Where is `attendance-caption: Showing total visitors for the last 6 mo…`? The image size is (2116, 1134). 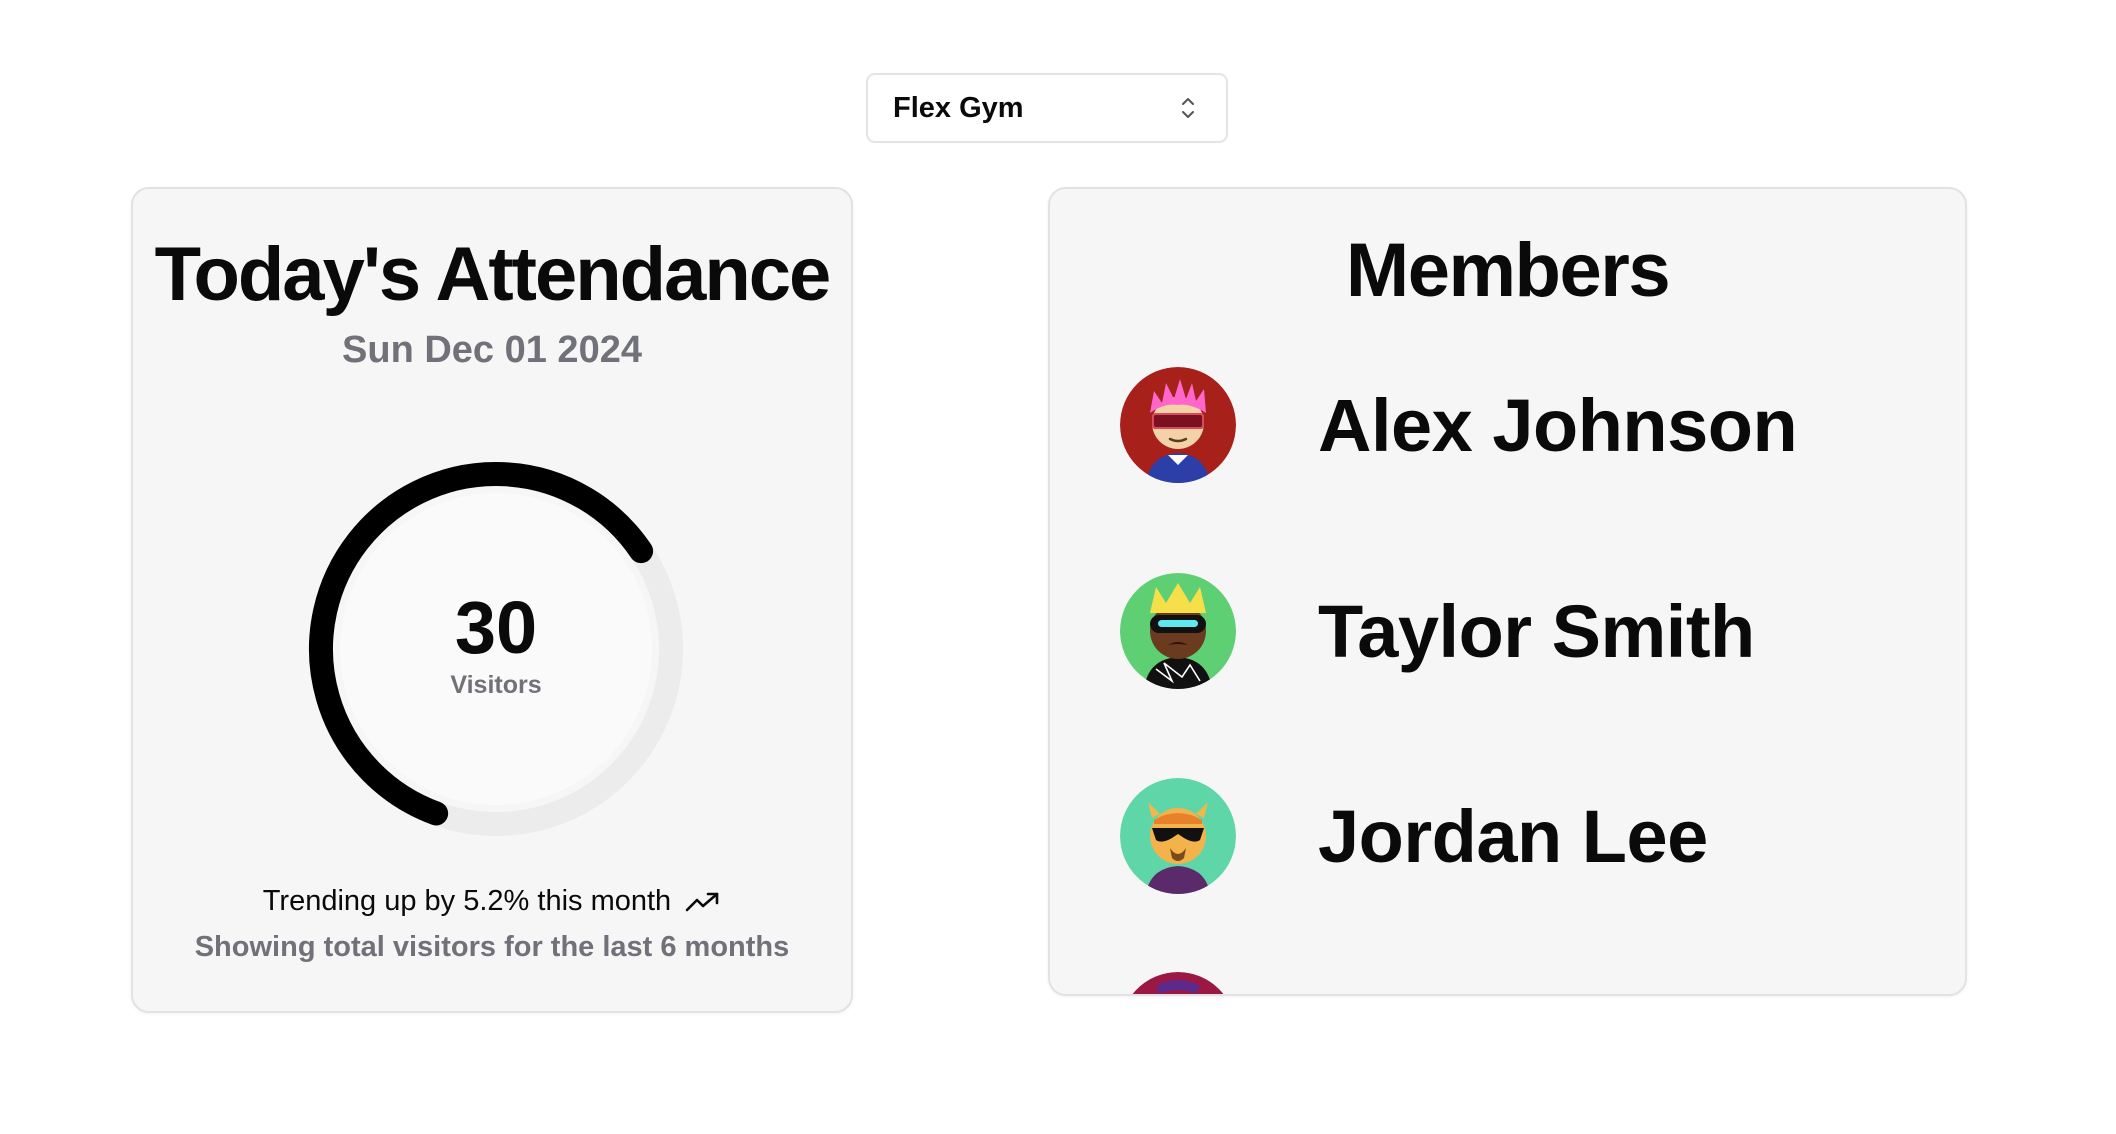
attendance-caption: Showing total visitors for the last 6 mo… is located at coordinates (492, 947).